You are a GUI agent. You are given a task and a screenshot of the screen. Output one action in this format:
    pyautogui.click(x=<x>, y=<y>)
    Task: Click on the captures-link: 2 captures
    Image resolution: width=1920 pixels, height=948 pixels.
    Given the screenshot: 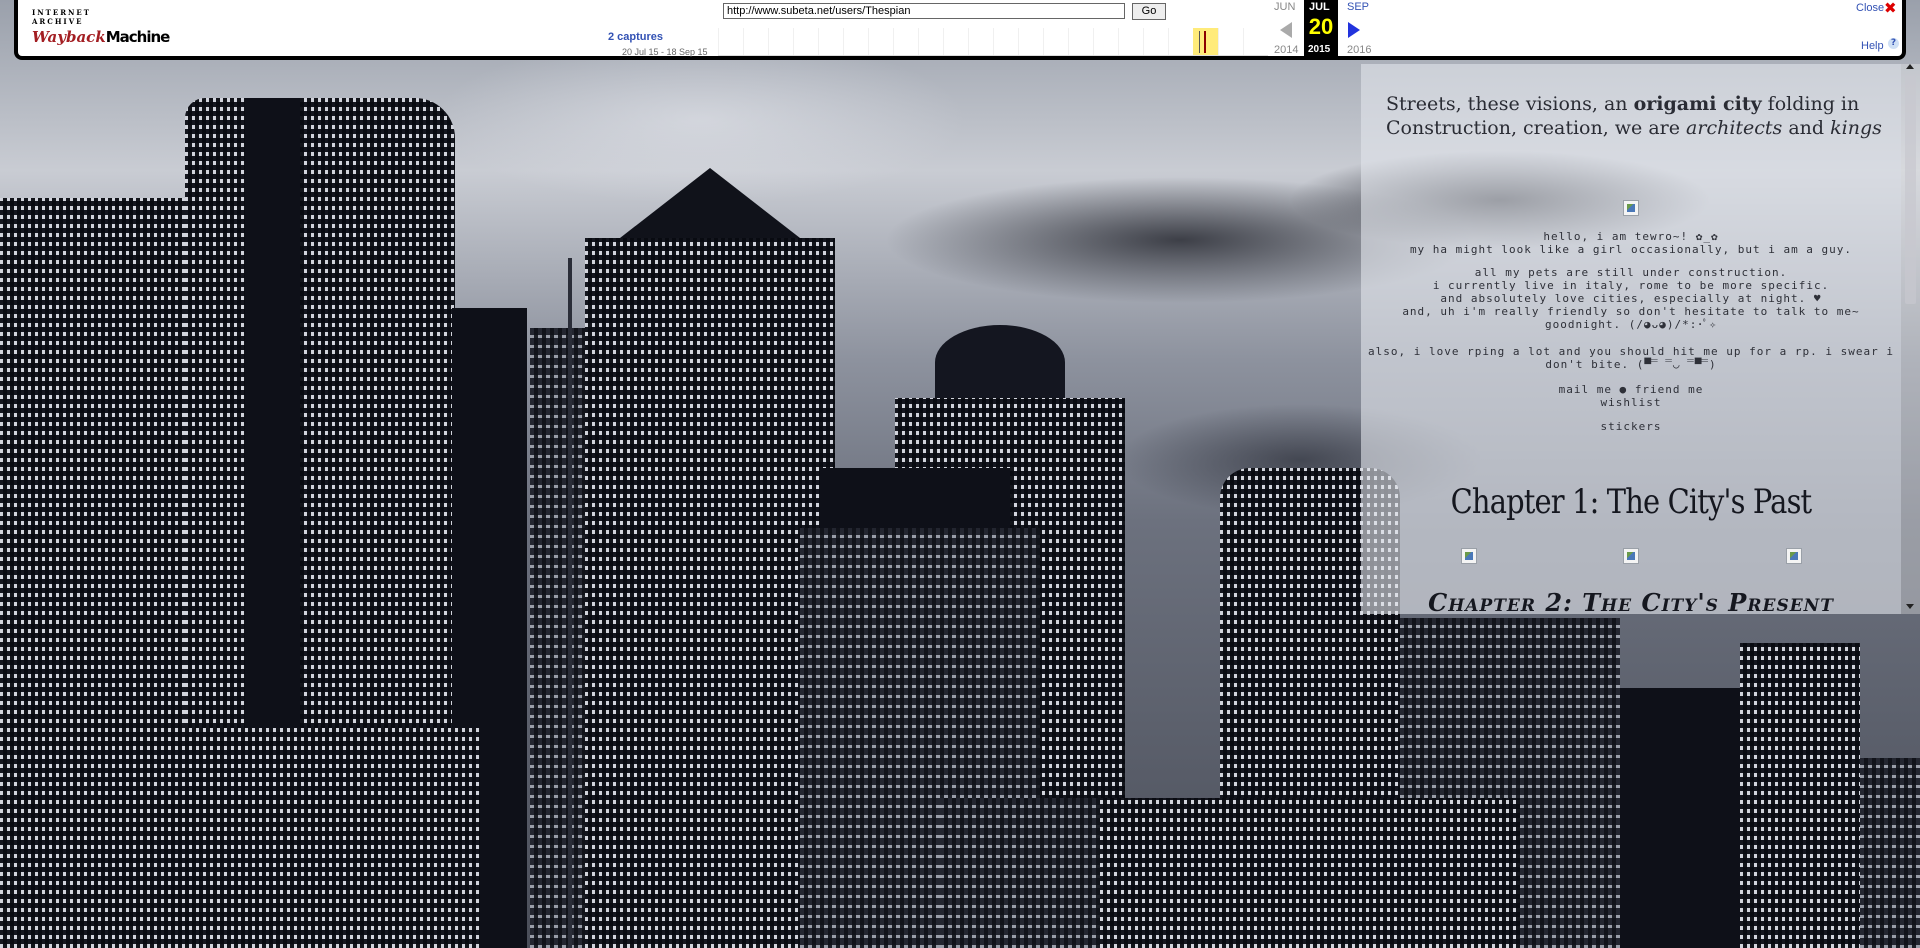 What is the action you would take?
    pyautogui.click(x=635, y=37)
    